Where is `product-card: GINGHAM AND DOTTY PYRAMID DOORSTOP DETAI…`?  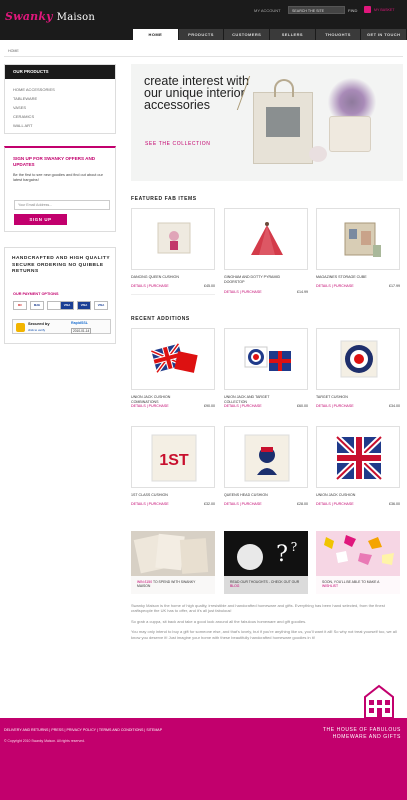 product-card: GINGHAM AND DOTTY PYRAMID DOORSTOP DETAI… is located at coordinates (266, 252).